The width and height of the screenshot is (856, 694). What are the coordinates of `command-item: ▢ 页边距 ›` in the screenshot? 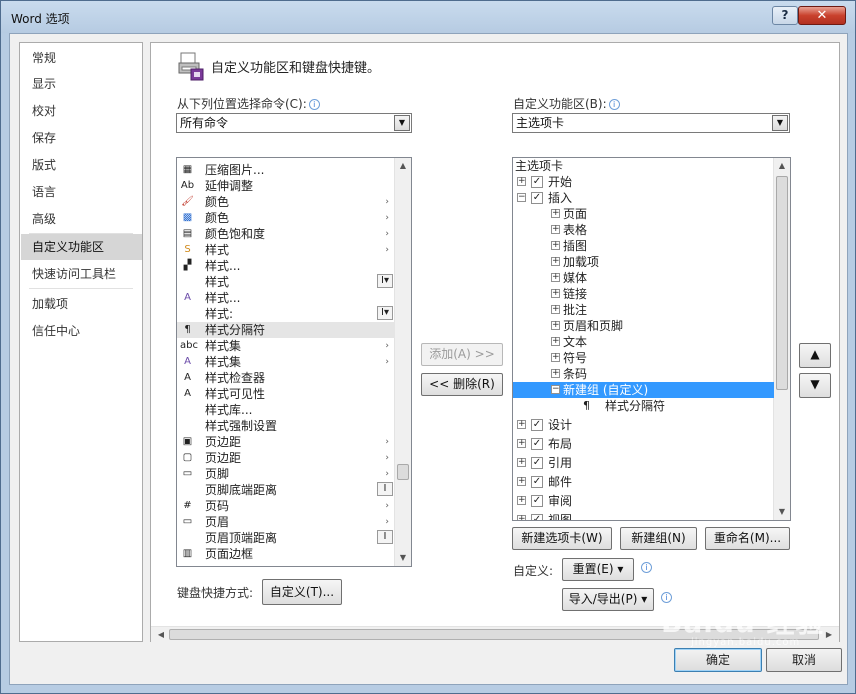 It's located at (286, 458).